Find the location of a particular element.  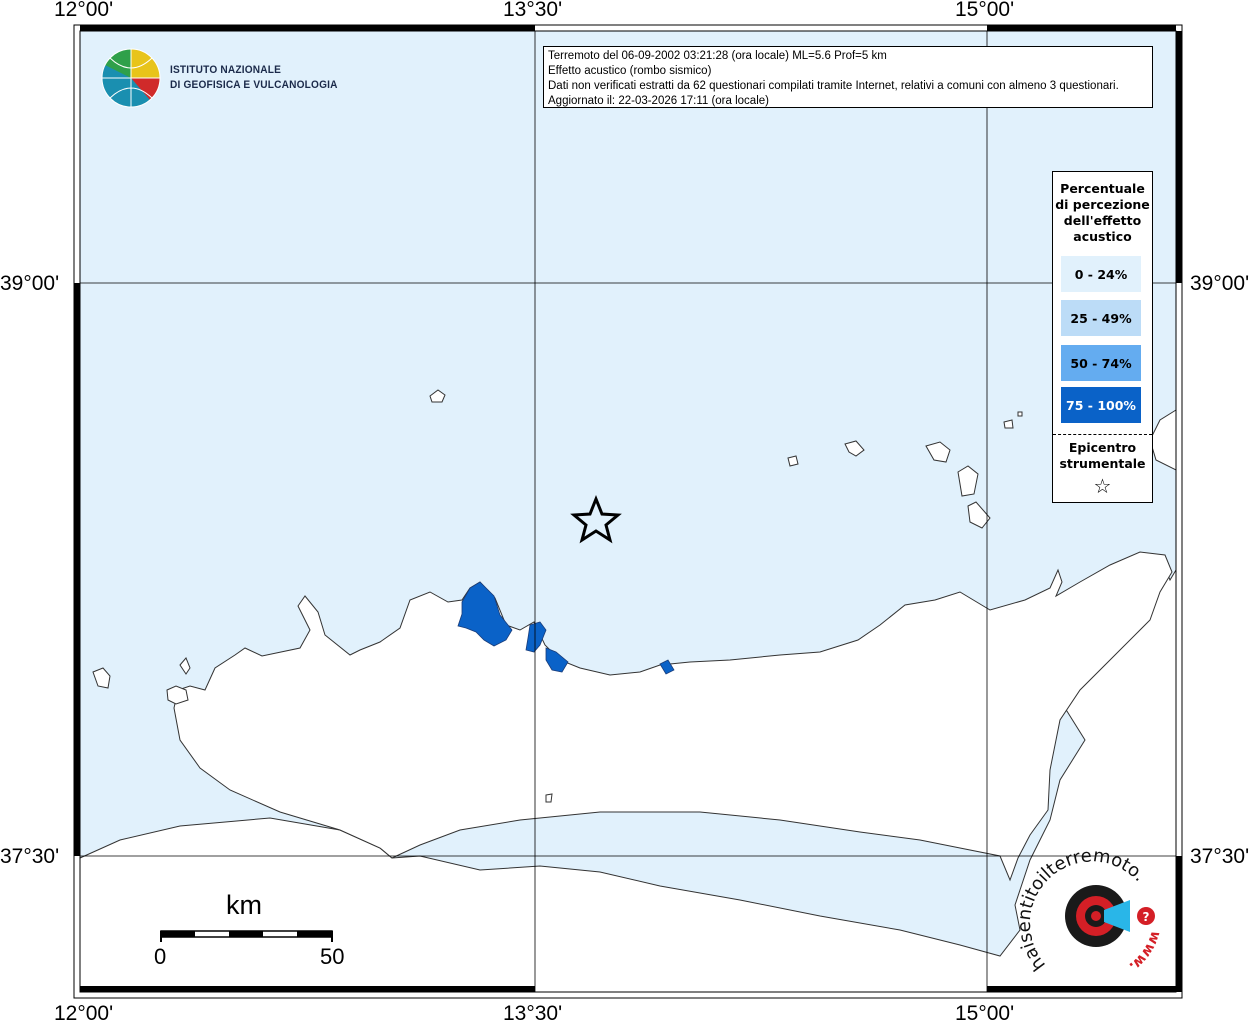

lon-tick-top-1: 12°00' is located at coordinates (84, 10).